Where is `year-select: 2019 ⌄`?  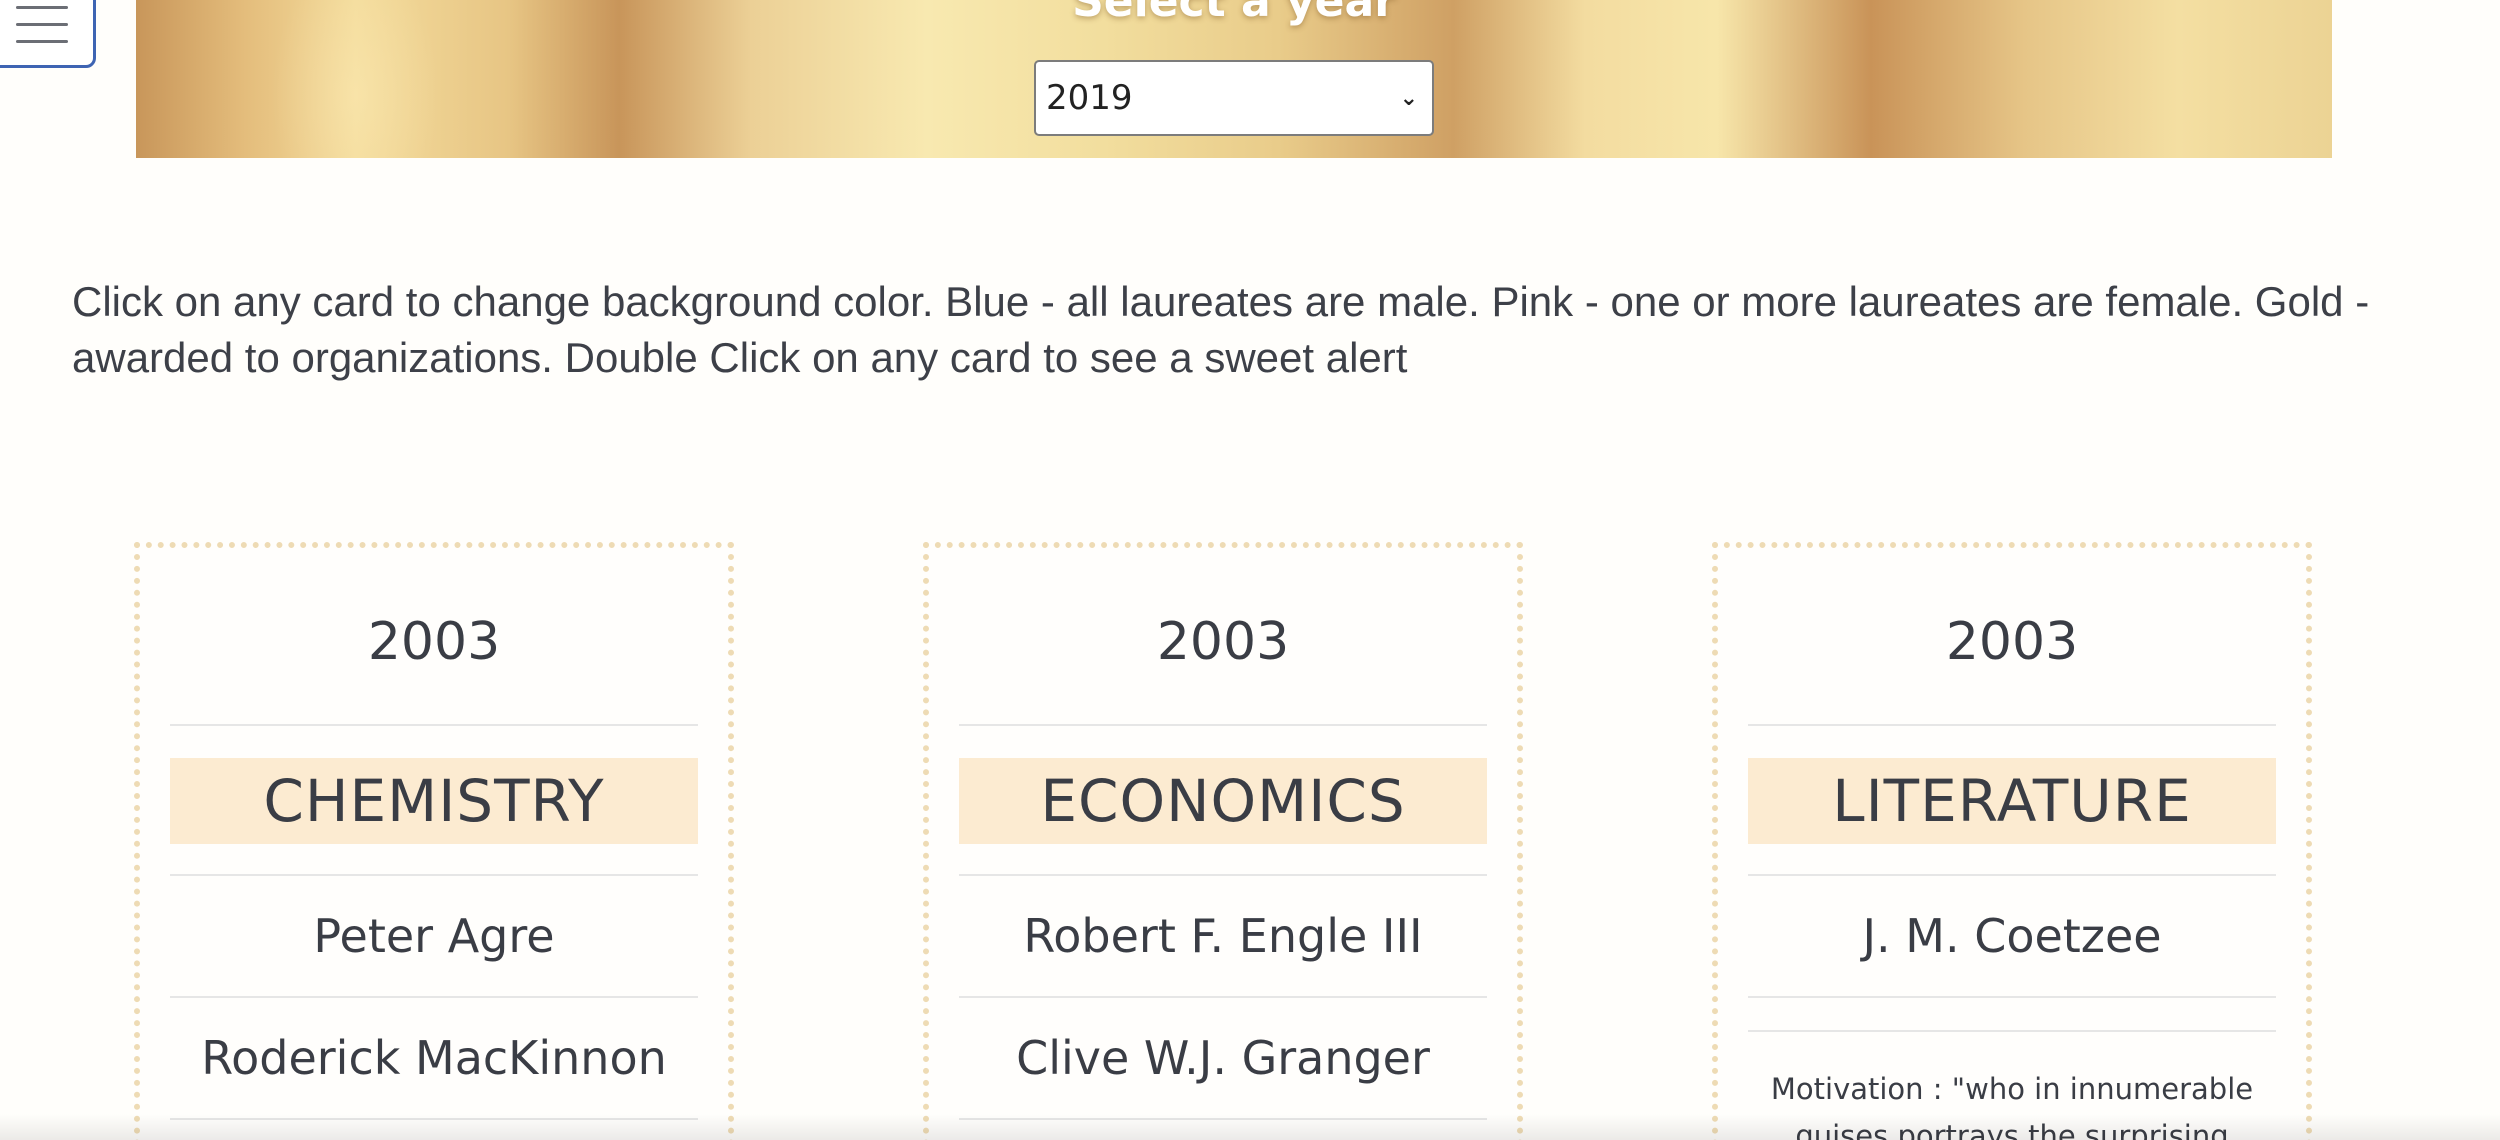 year-select: 2019 ⌄ is located at coordinates (1234, 98).